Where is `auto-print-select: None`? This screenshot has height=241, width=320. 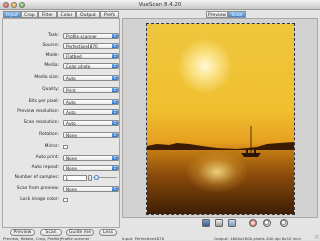
auto-print-select: None is located at coordinates (91, 157).